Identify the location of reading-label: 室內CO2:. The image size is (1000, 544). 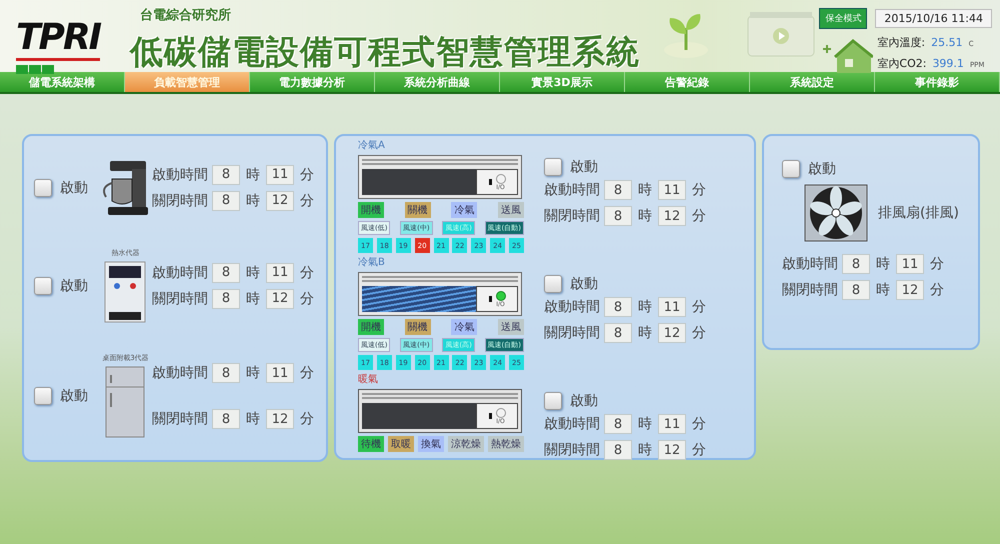
(901, 63).